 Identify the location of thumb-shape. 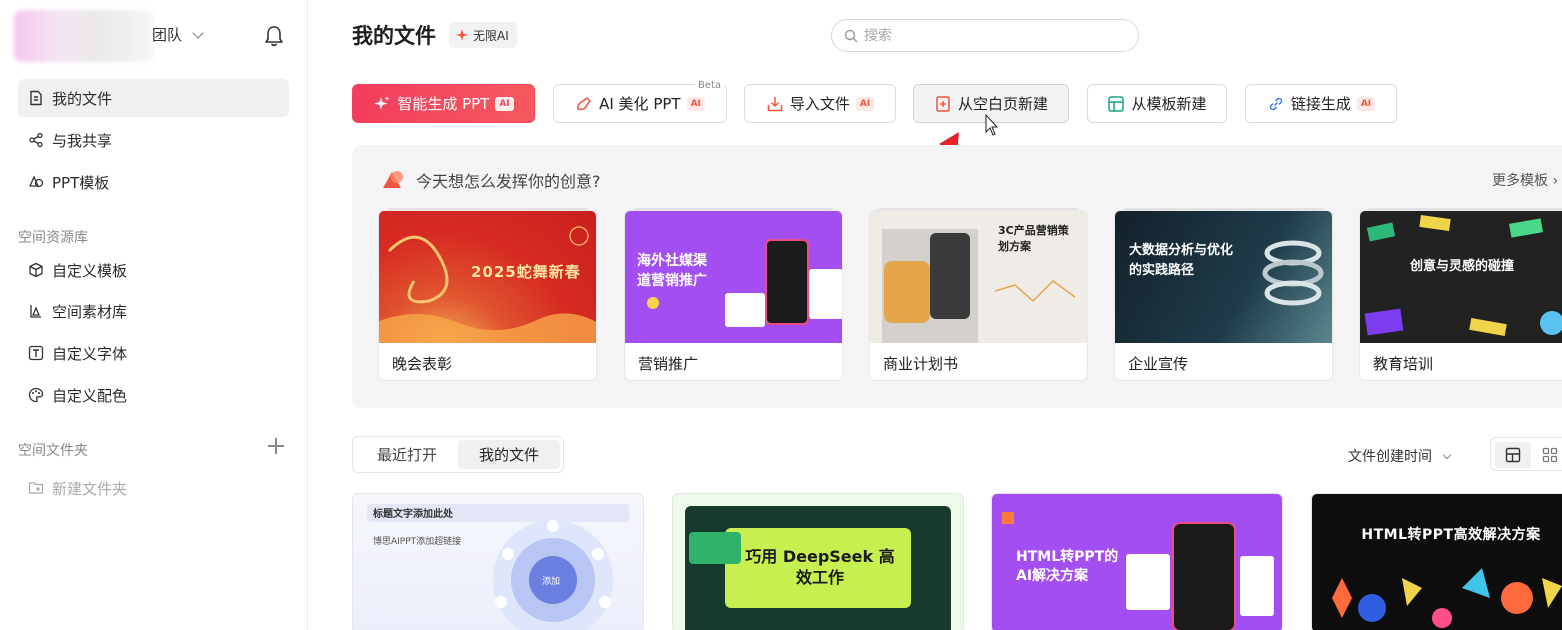
(825, 294).